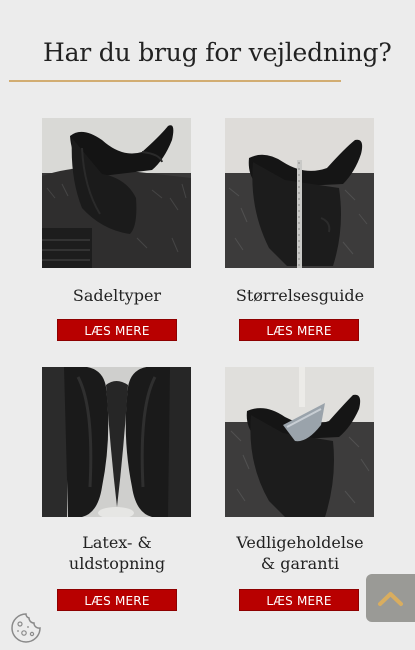 The height and width of the screenshot is (650, 415). I want to click on cookie-settings-button, so click(26, 628).